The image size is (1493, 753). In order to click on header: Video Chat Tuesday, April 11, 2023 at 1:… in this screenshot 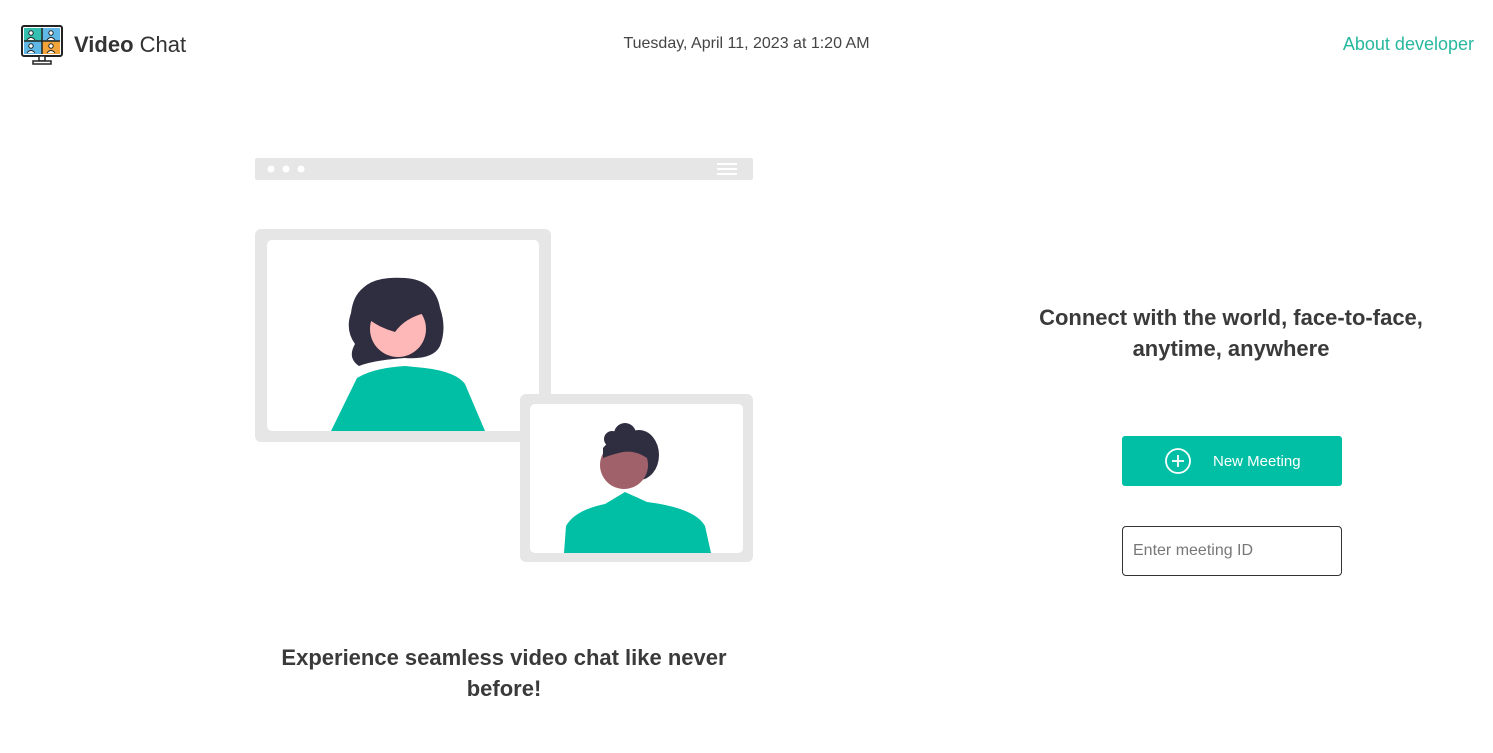, I will do `click(746, 45)`.